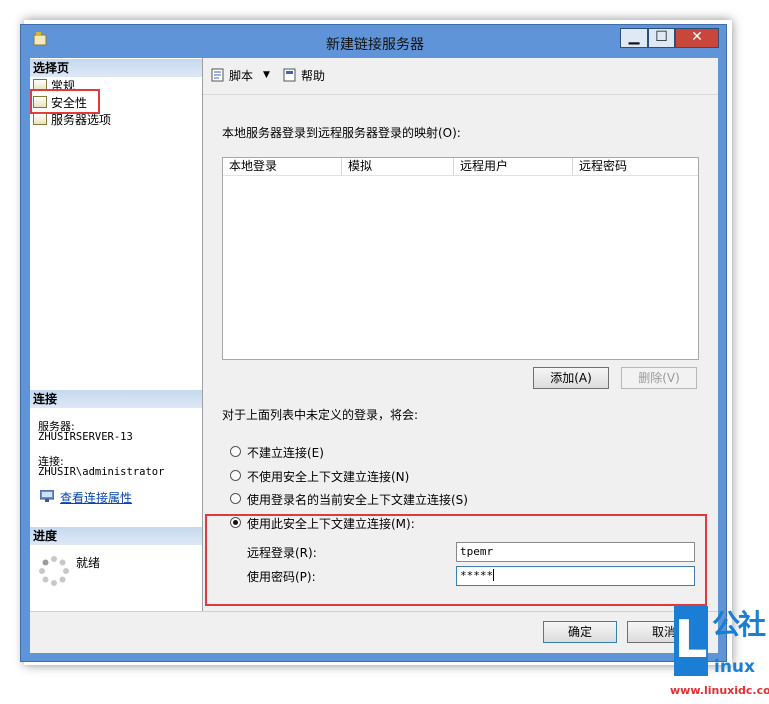 This screenshot has width=769, height=704. Describe the element at coordinates (571, 378) in the screenshot. I see `add-button: 添加(A)` at that location.